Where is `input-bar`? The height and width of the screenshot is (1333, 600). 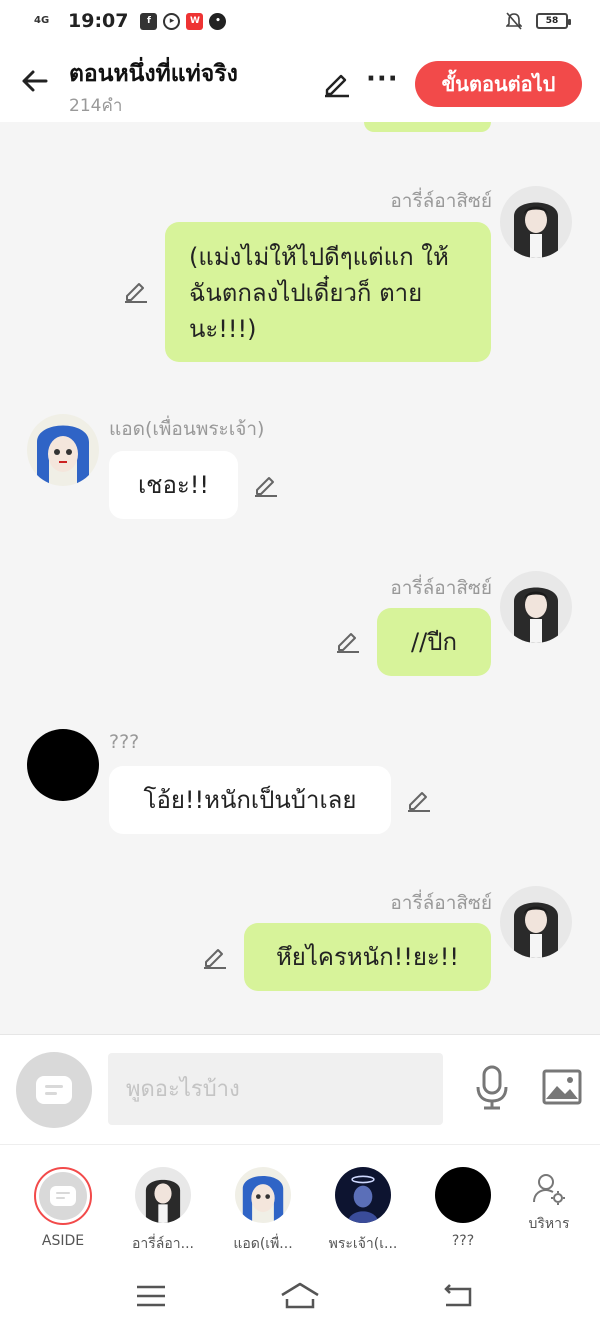
input-bar is located at coordinates (300, 1089).